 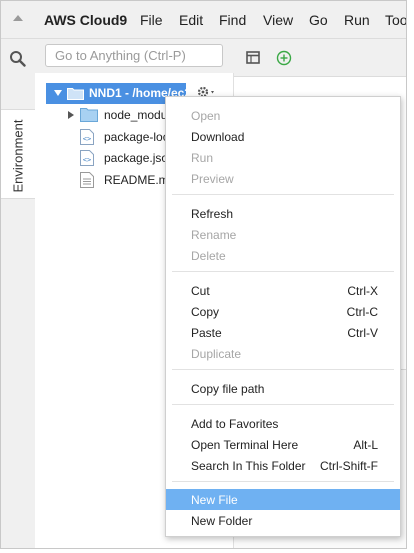 I want to click on menu-item-label: Paste, so click(x=206, y=333).